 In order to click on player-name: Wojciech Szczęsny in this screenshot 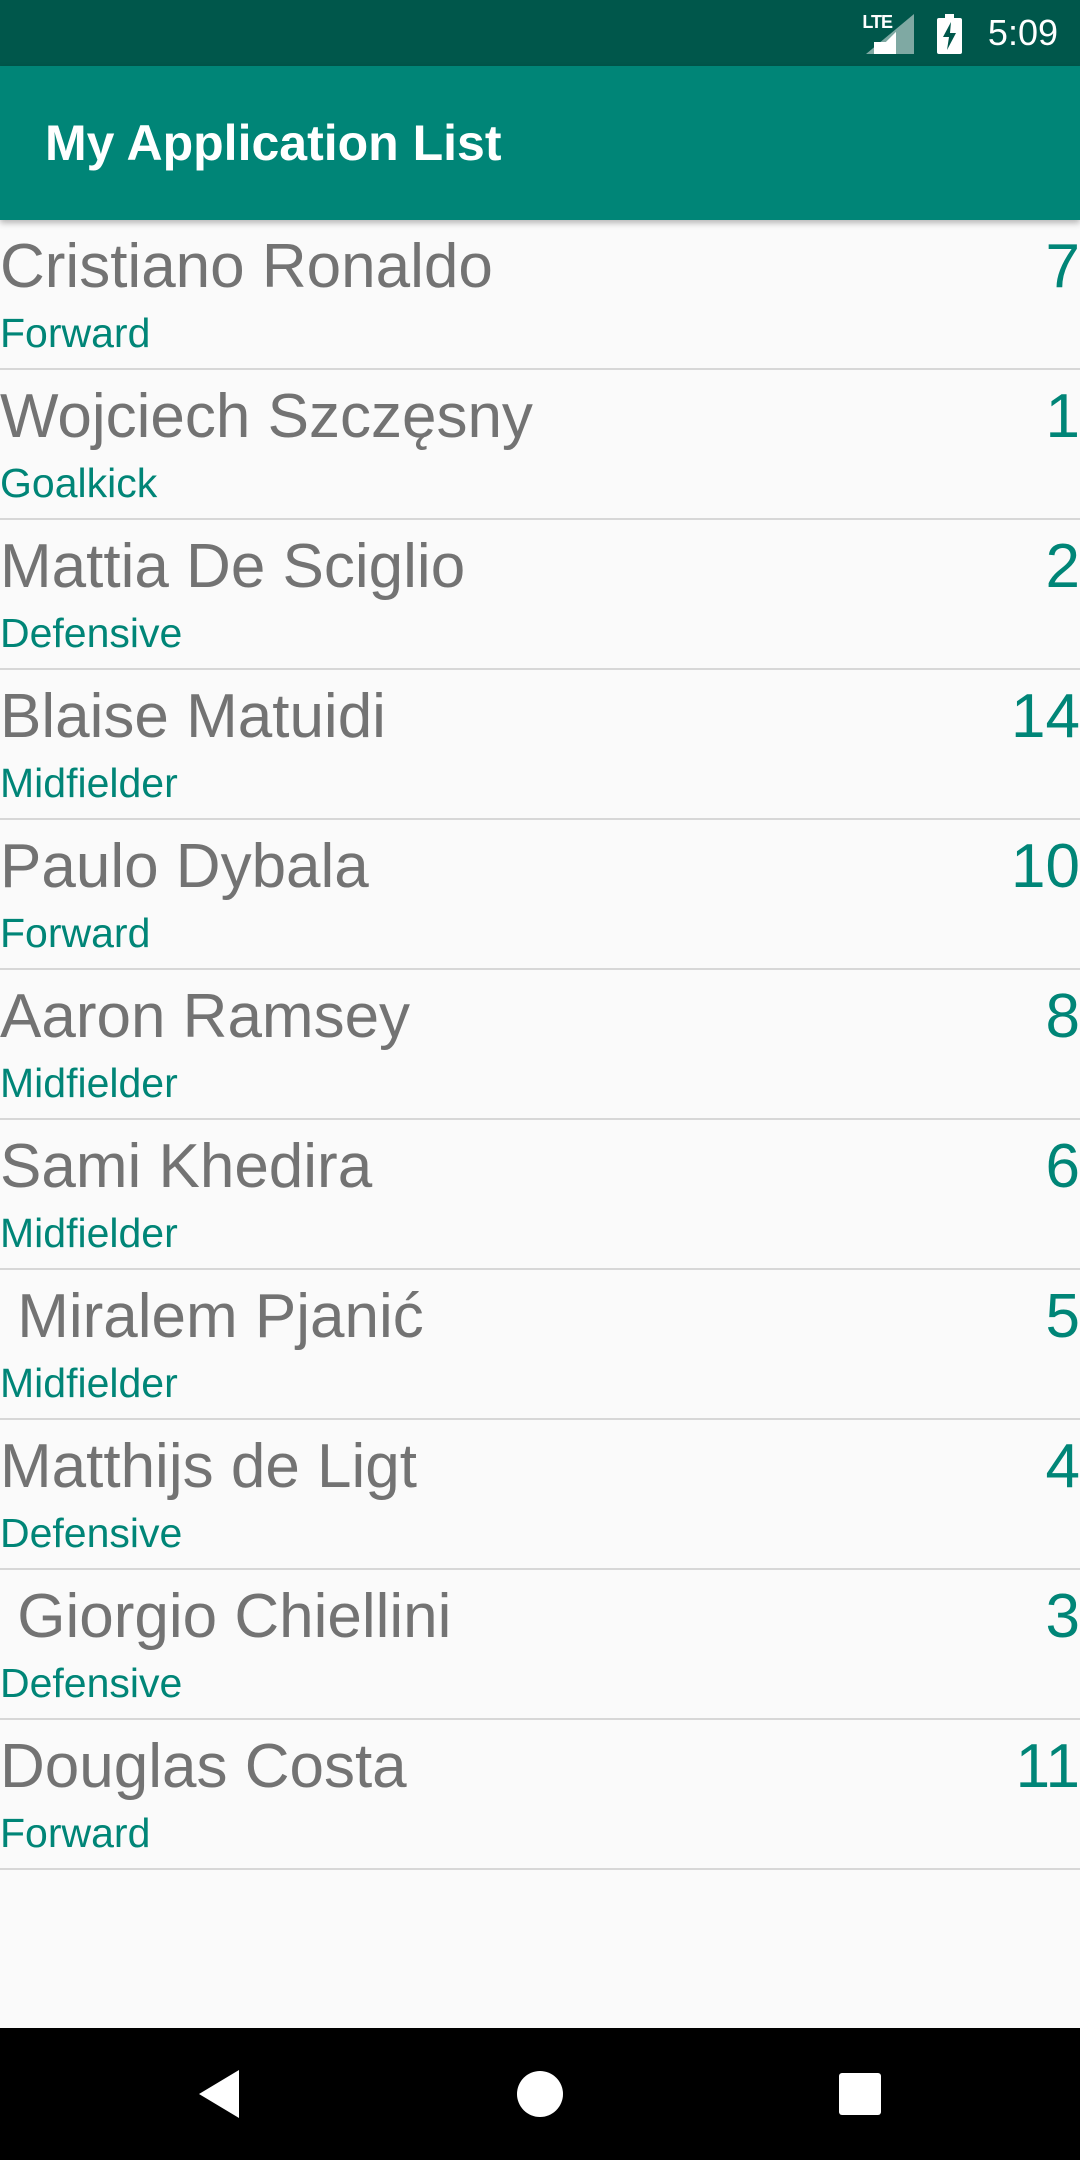, I will do `click(266, 416)`.